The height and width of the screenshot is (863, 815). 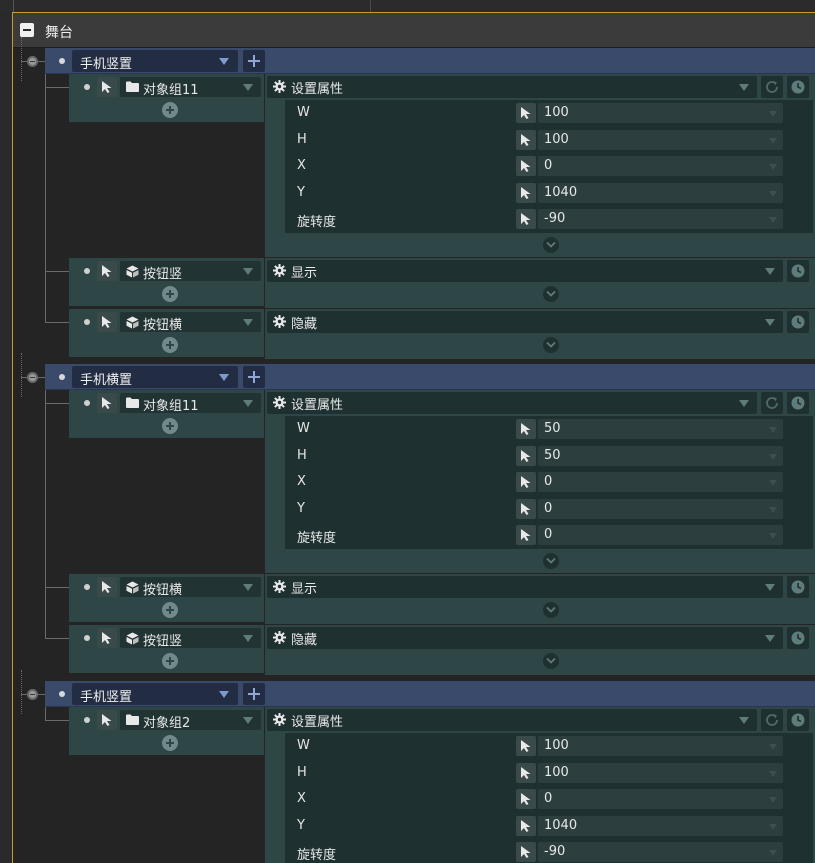 I want to click on divider, so click(x=370, y=6).